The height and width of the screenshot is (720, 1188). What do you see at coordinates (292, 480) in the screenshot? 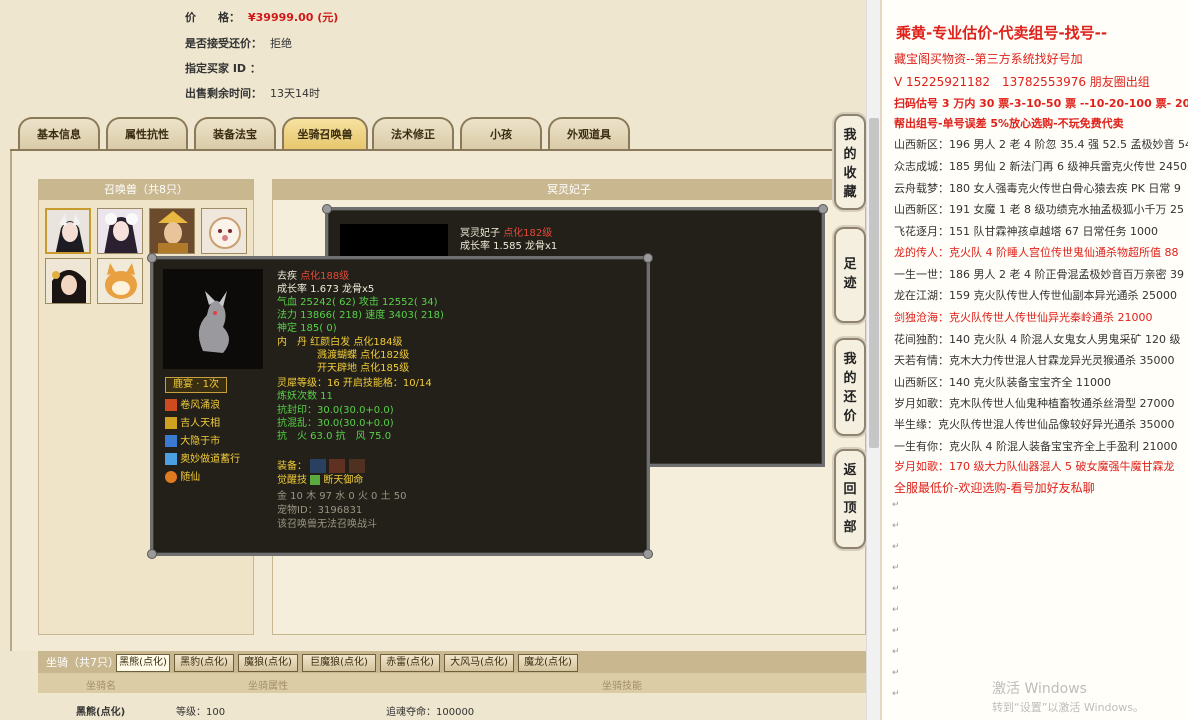
I see `bind-skill: 觉醒技` at bounding box center [292, 480].